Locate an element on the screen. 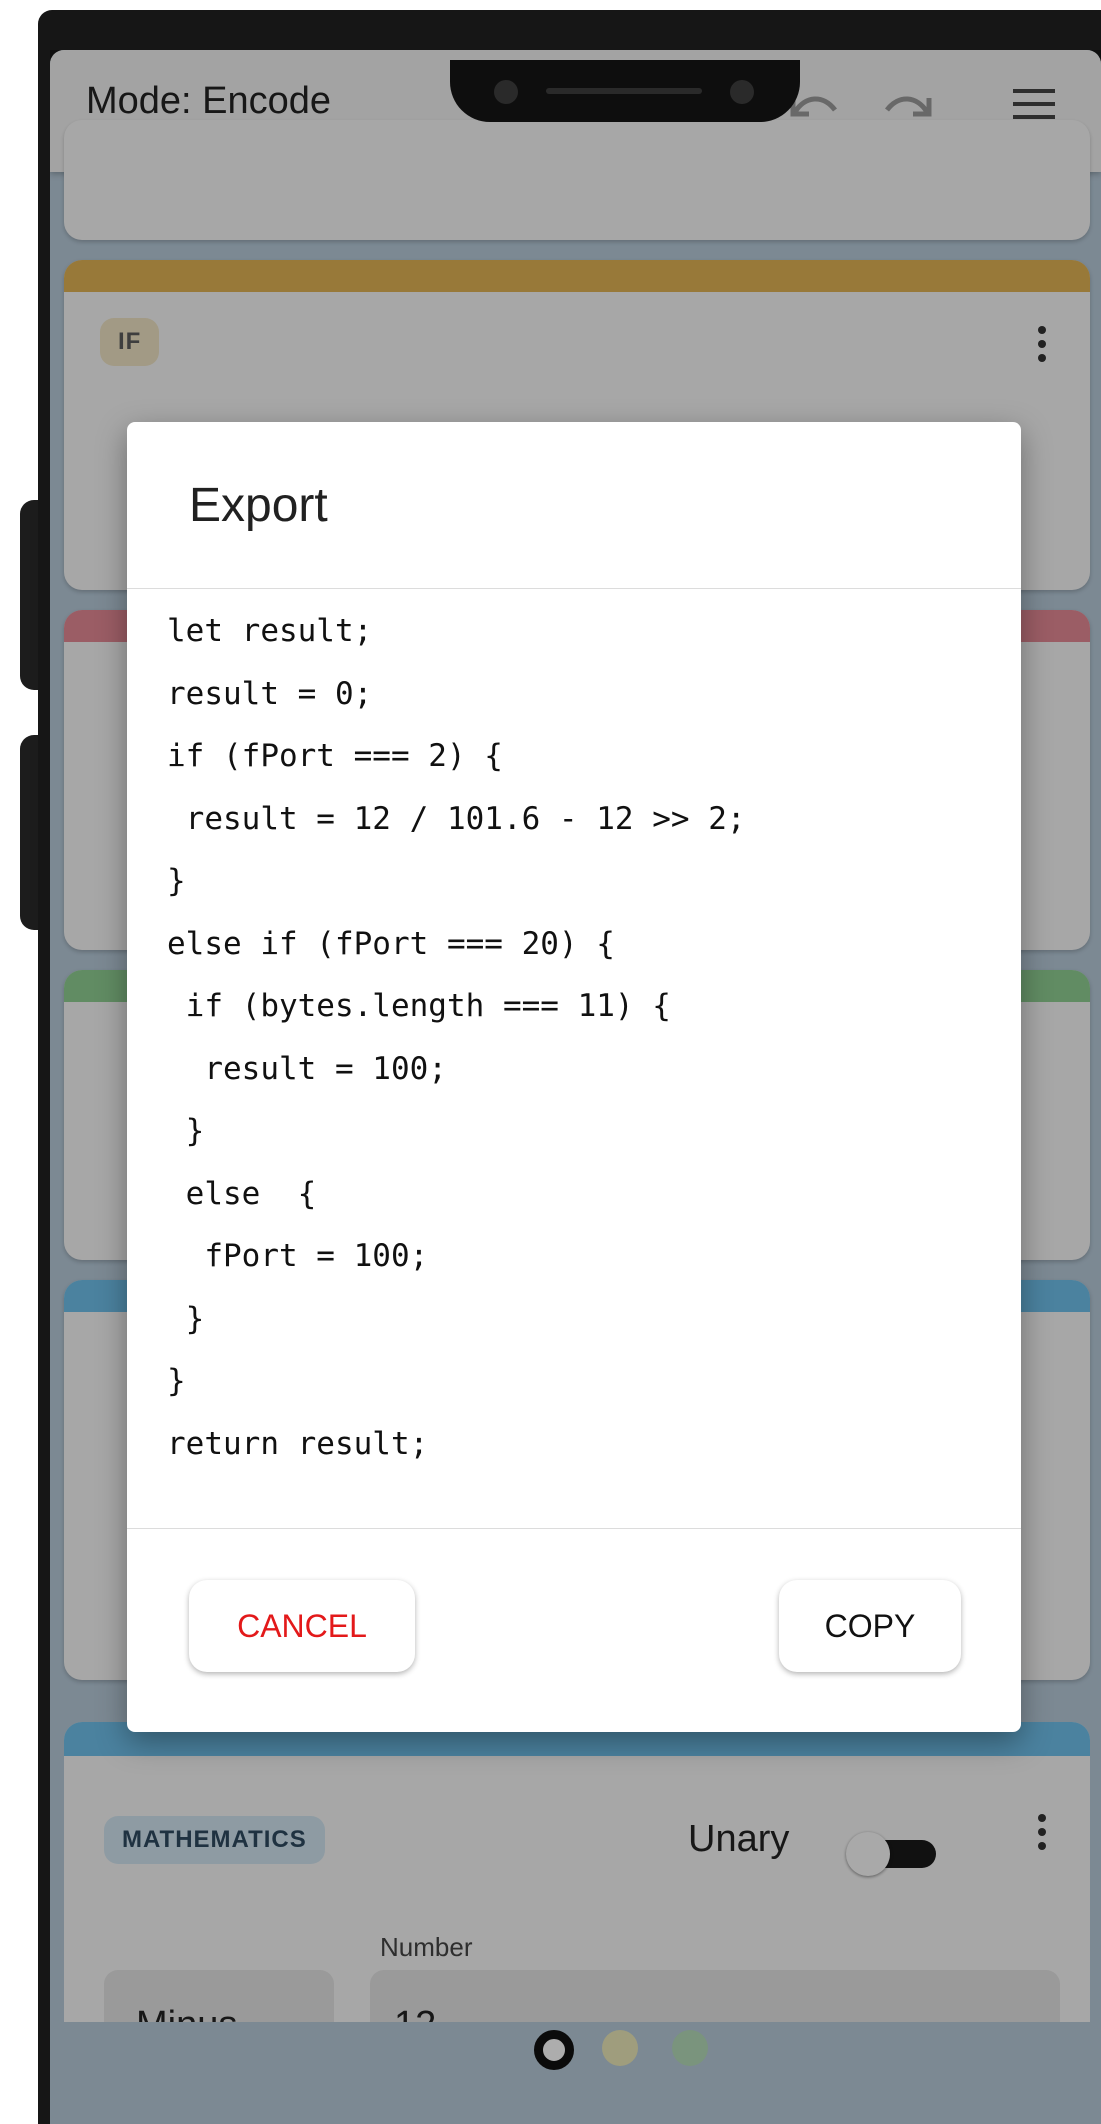 This screenshot has width=1101, height=2124. dialog-title: Export is located at coordinates (258, 505).